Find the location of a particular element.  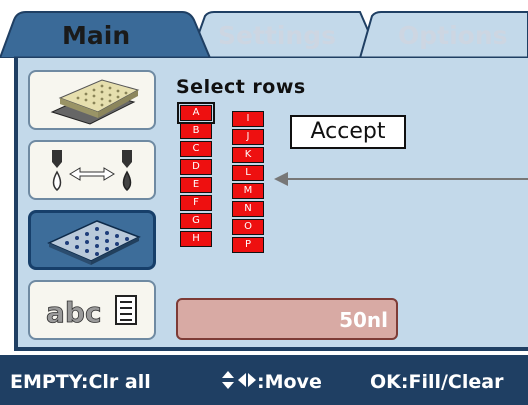

status-bar: EMPTY:Clr all :Move OK:Fill/Clear is located at coordinates (264, 380).